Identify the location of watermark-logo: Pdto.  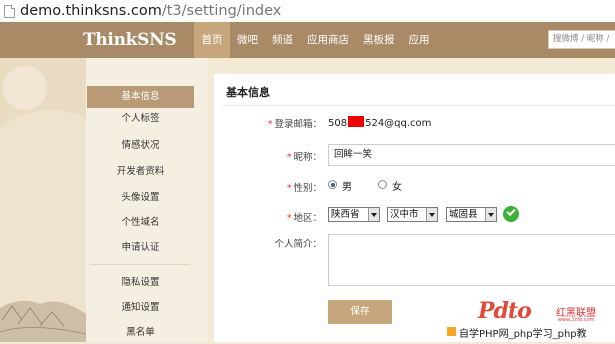
(505, 311).